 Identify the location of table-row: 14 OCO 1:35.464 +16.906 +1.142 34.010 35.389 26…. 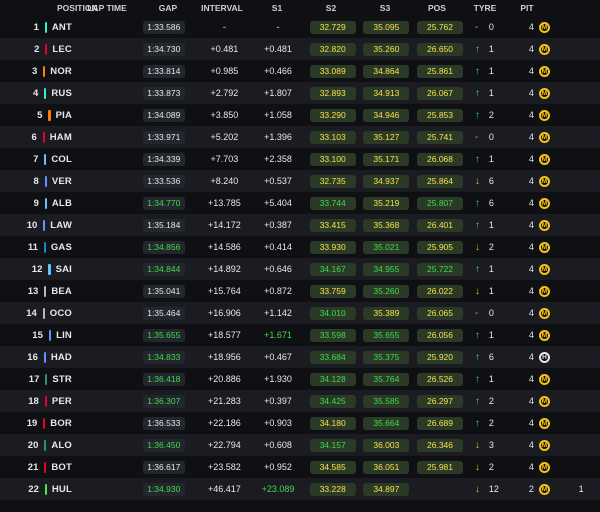
(300, 313).